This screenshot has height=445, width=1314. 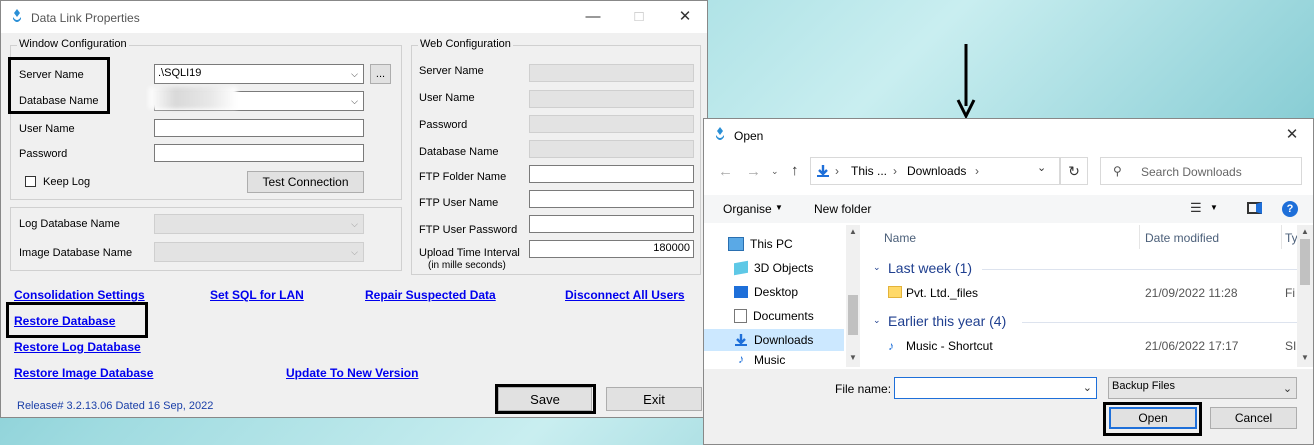 I want to click on refresh-icon: ↻, so click(x=1074, y=171).